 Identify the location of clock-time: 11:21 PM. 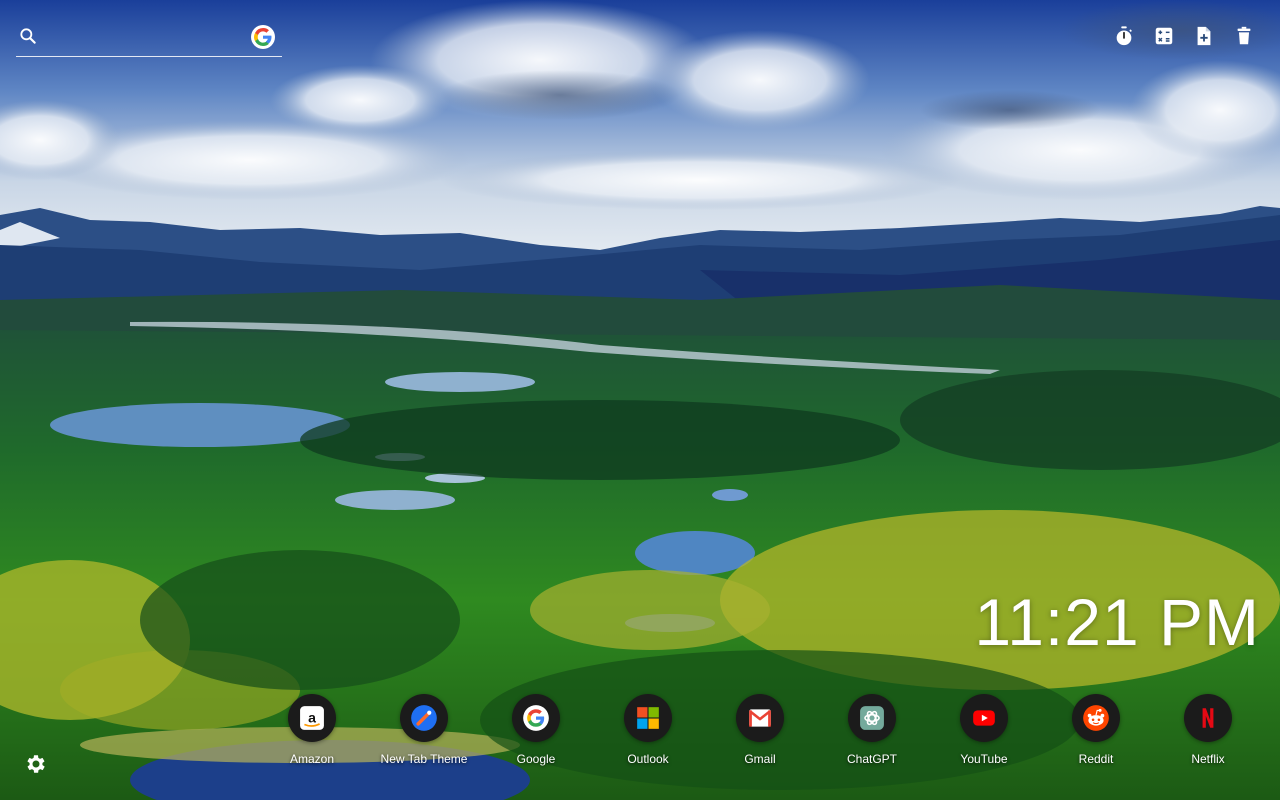
(1117, 622).